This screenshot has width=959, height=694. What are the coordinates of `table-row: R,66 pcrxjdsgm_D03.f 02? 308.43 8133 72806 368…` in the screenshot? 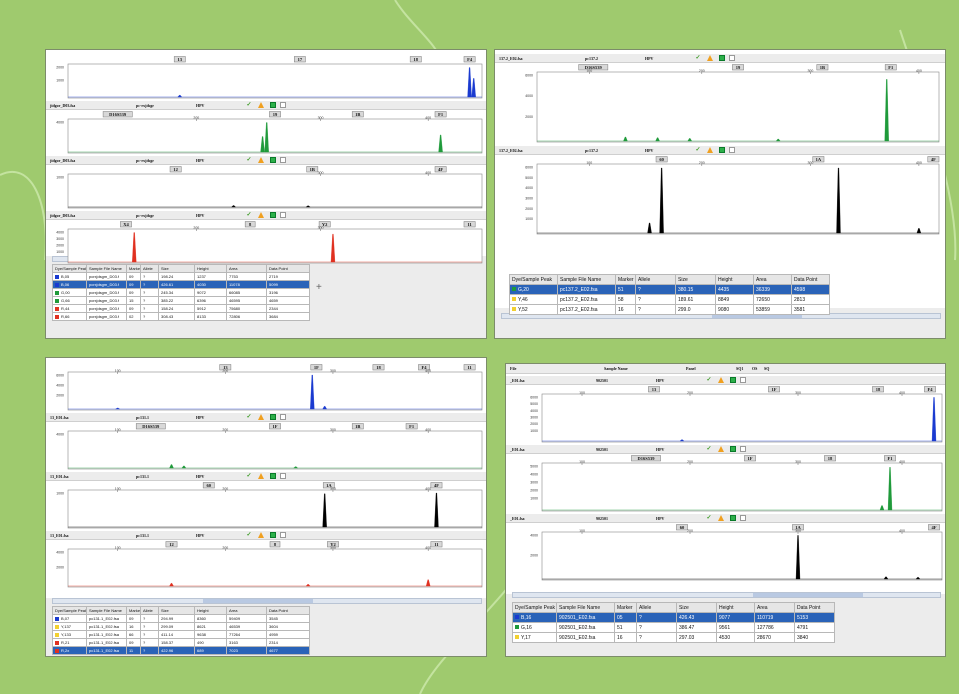 It's located at (181, 316).